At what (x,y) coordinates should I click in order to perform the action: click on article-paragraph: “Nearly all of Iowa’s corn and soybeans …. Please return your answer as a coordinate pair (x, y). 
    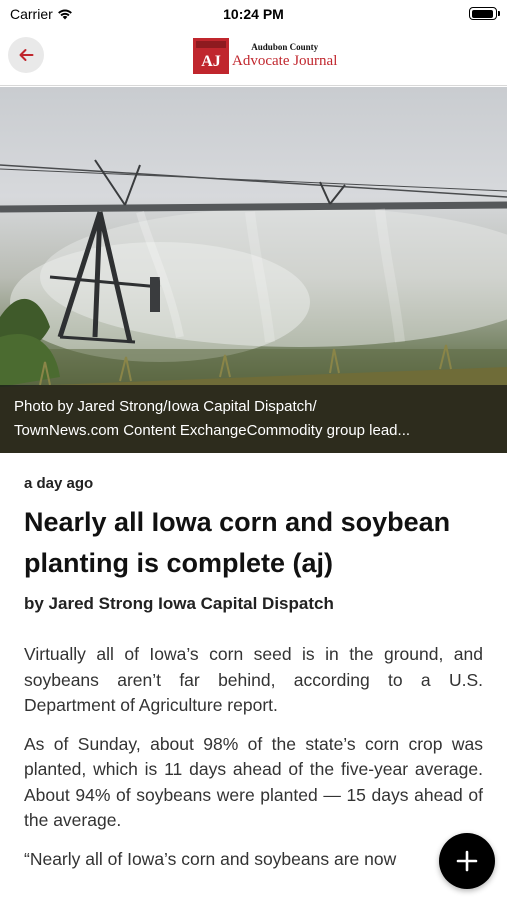
    Looking at the image, I should click on (210, 858).